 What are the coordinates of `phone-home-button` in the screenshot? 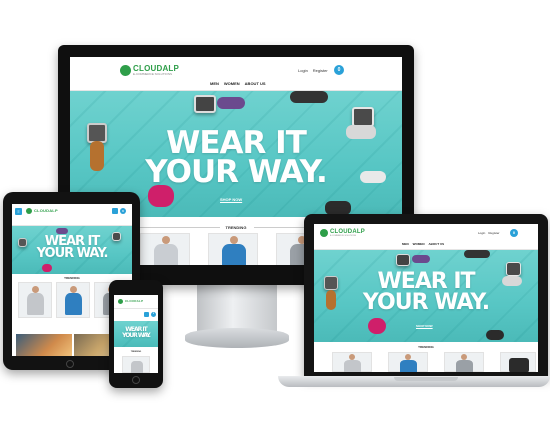 It's located at (136, 380).